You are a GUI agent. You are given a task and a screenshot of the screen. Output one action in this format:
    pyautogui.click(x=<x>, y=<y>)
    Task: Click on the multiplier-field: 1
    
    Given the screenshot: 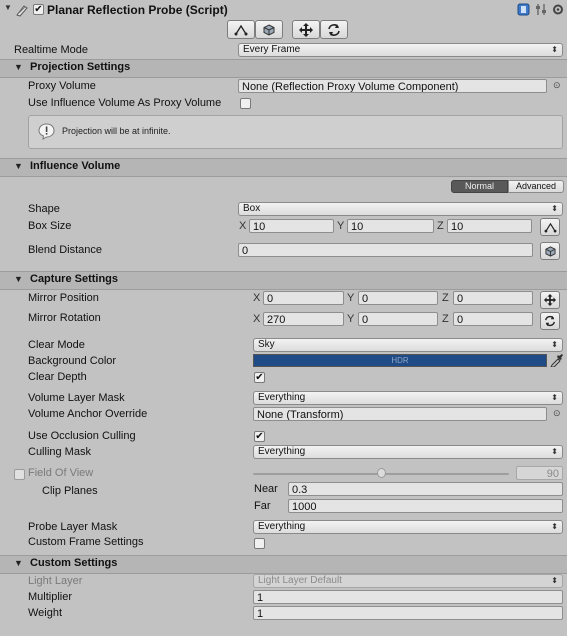 What is the action you would take?
    pyautogui.click(x=408, y=597)
    